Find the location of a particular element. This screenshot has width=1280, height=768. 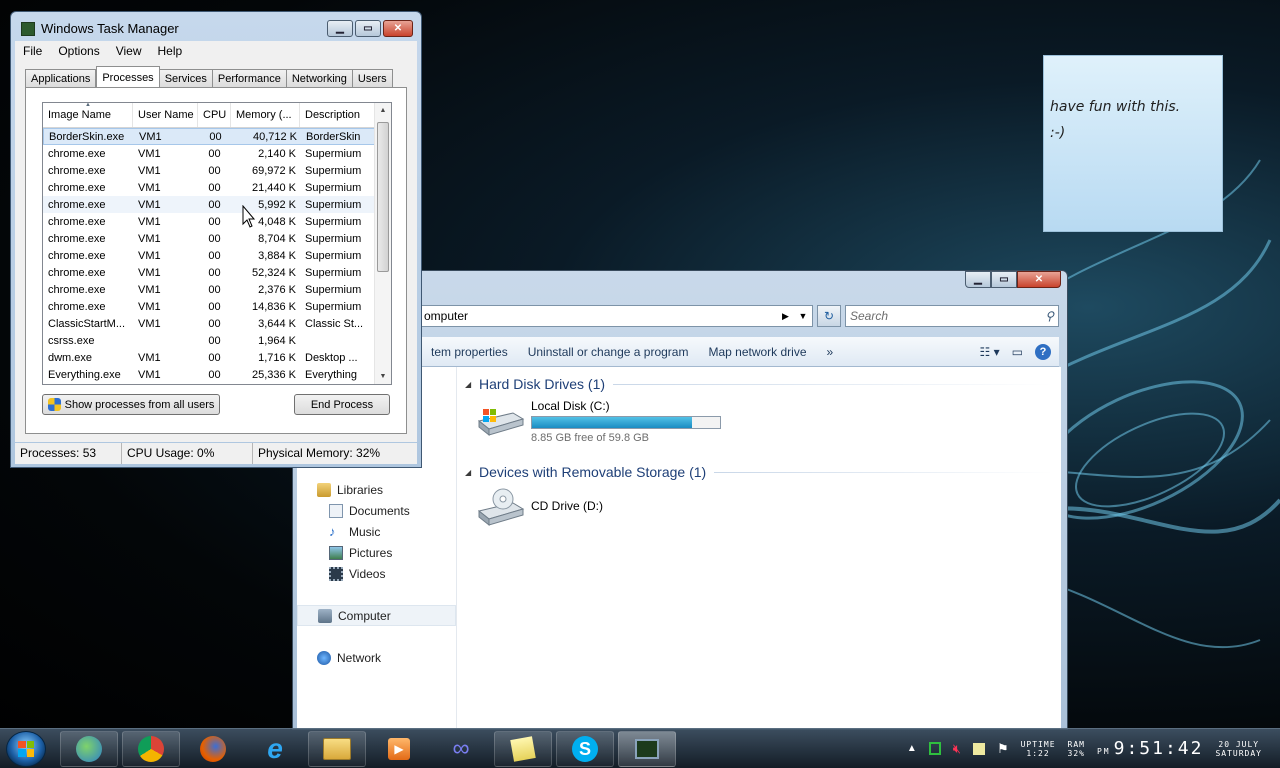

process-row: chrome.exe VM1 00 2,140 K Supermium is located at coordinates (217, 153).